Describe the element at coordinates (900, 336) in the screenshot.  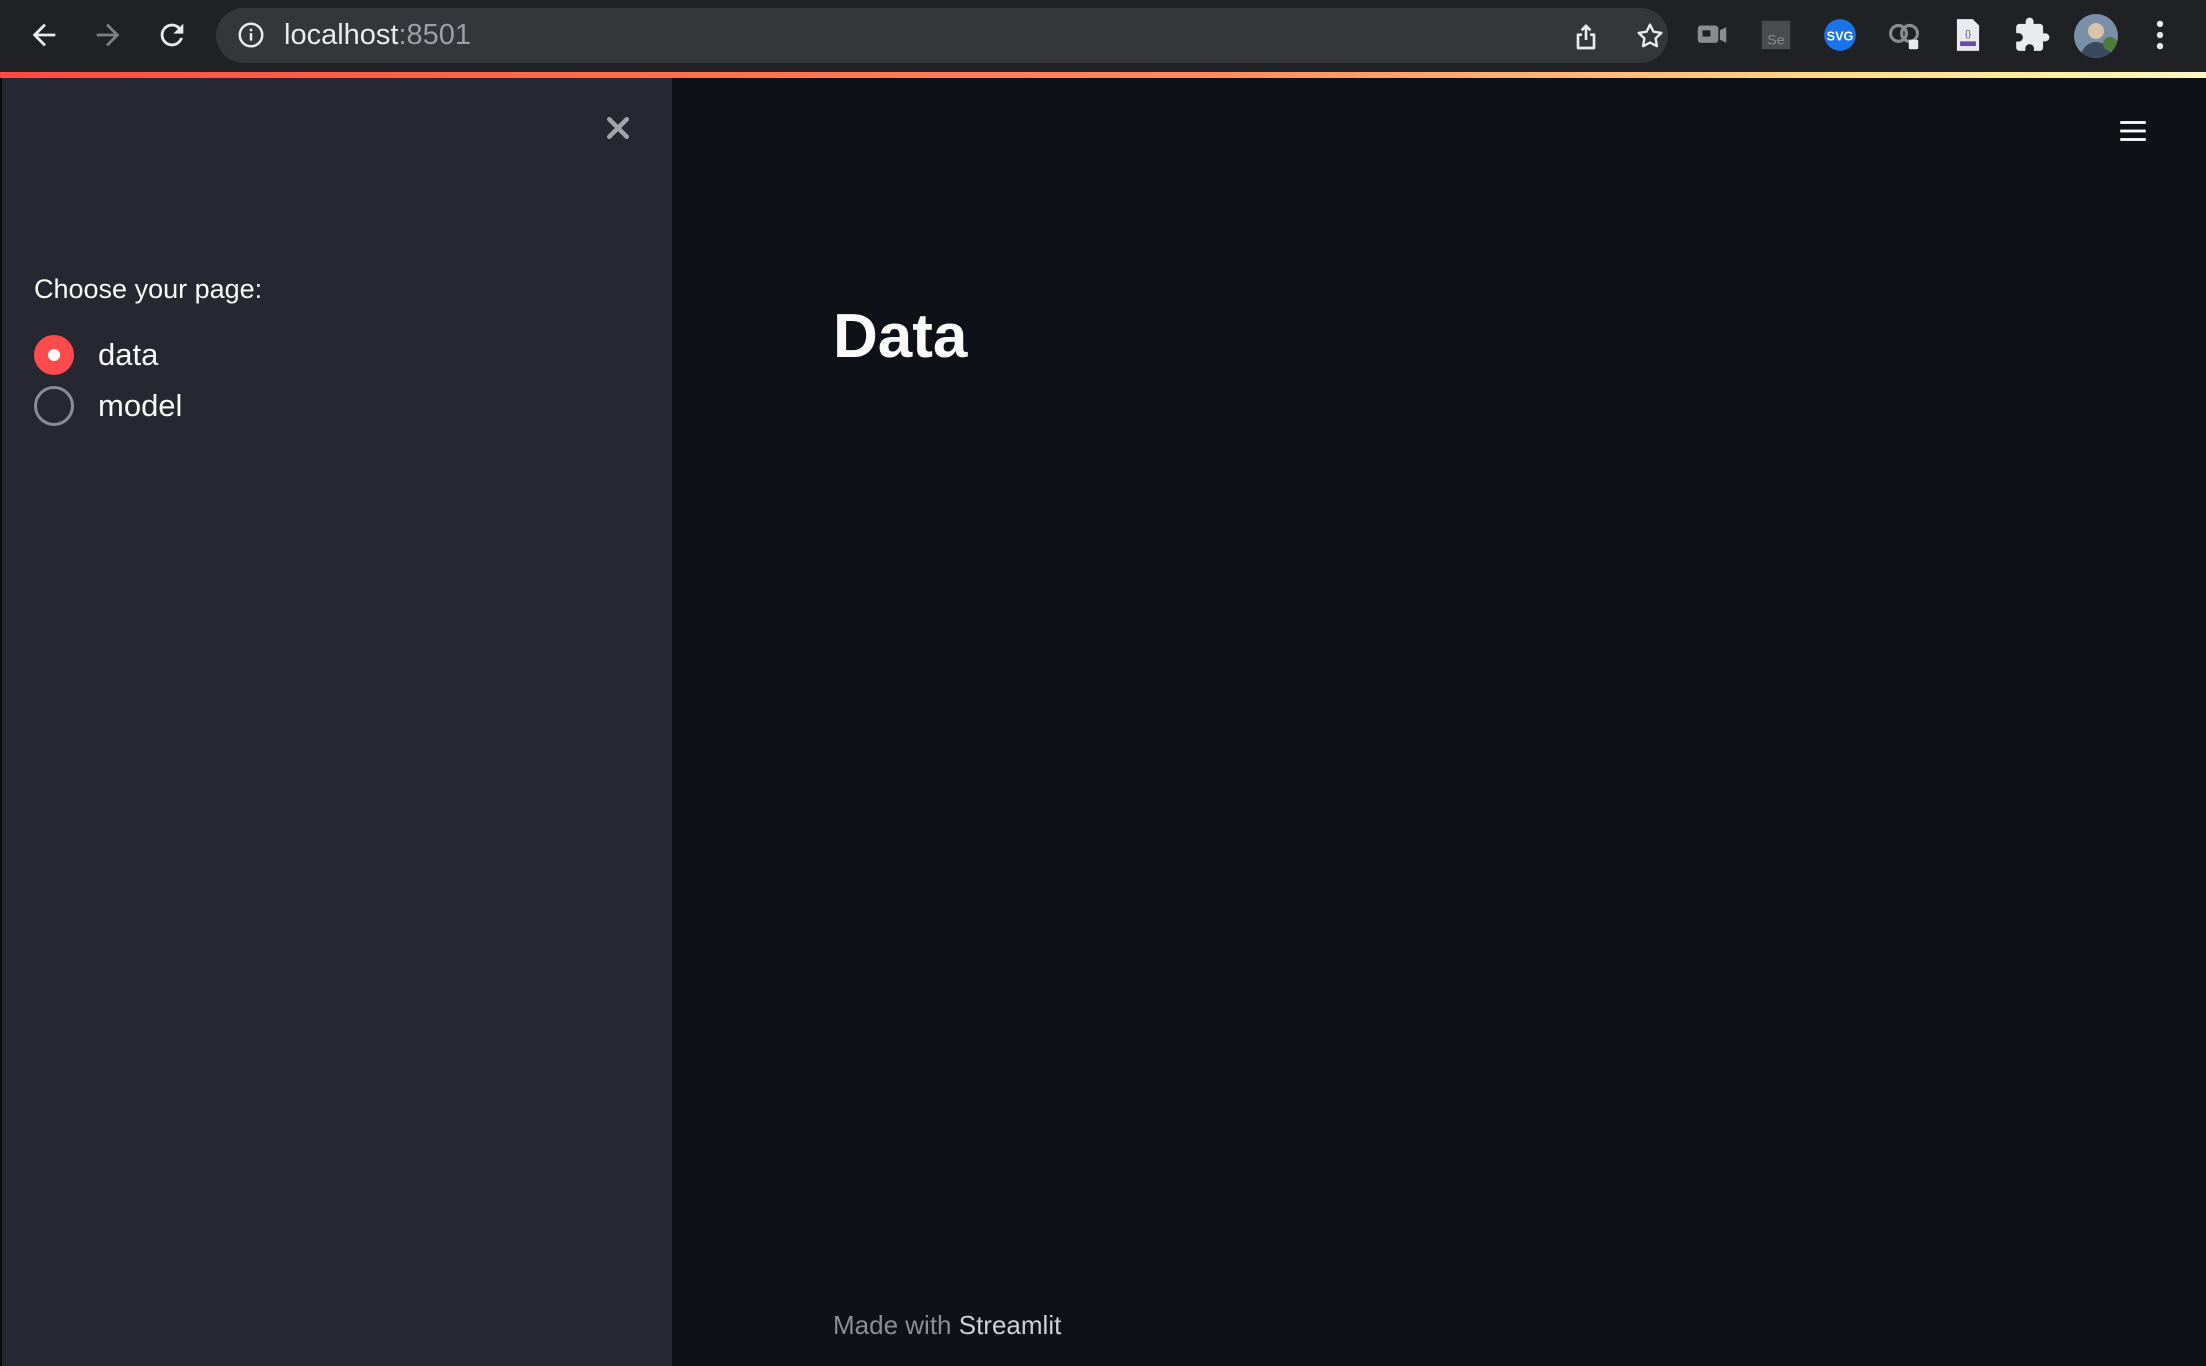
I see `page-title: Data` at that location.